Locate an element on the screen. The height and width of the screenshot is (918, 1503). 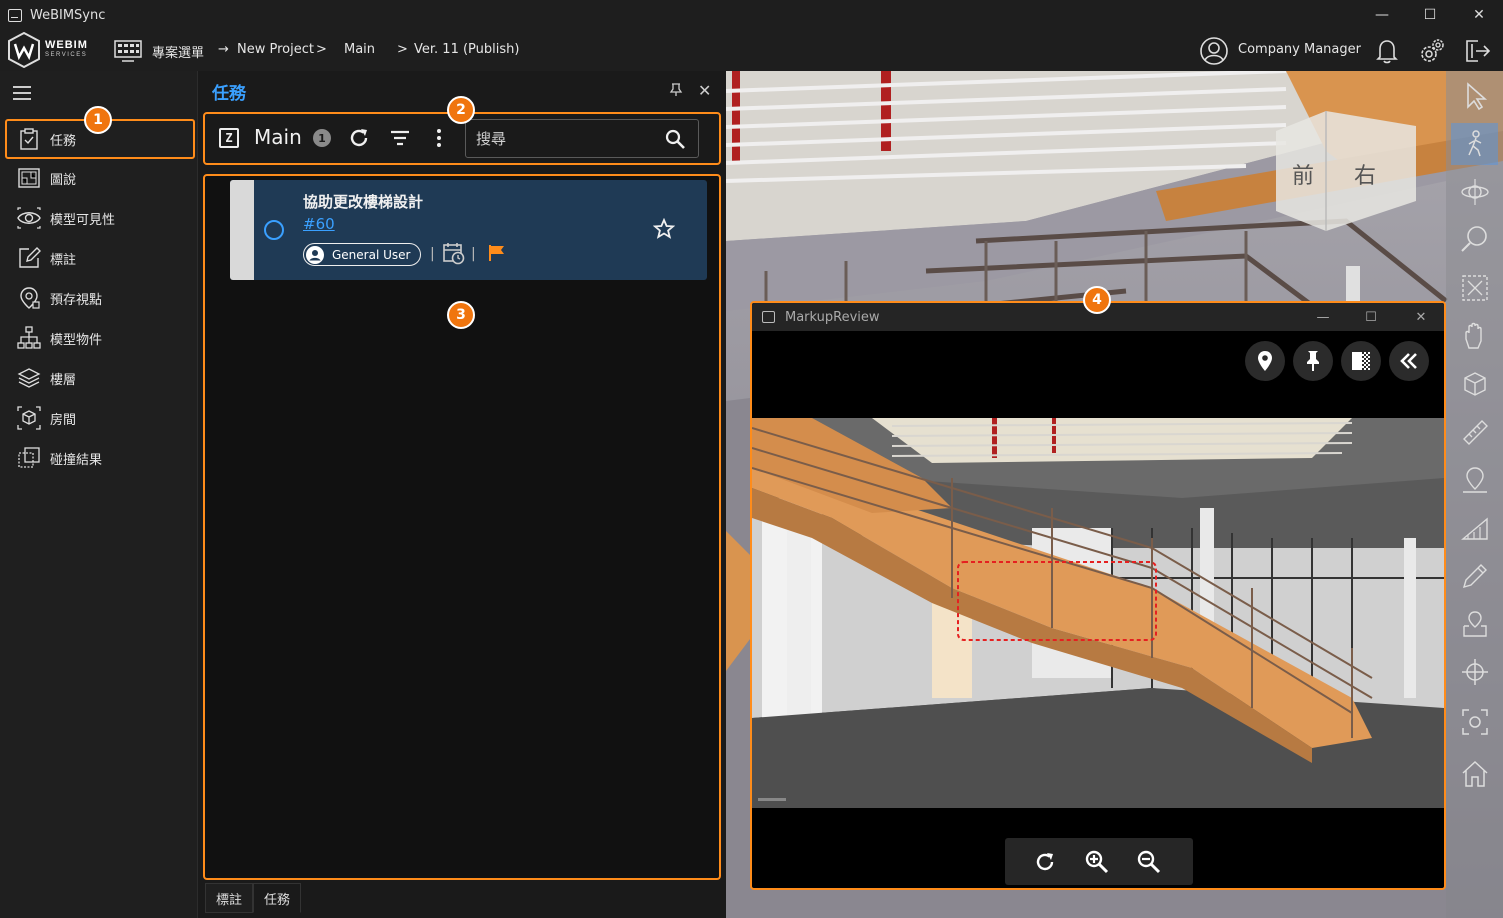
breadcrumb-project-menu: 專案選單 is located at coordinates (178, 51).